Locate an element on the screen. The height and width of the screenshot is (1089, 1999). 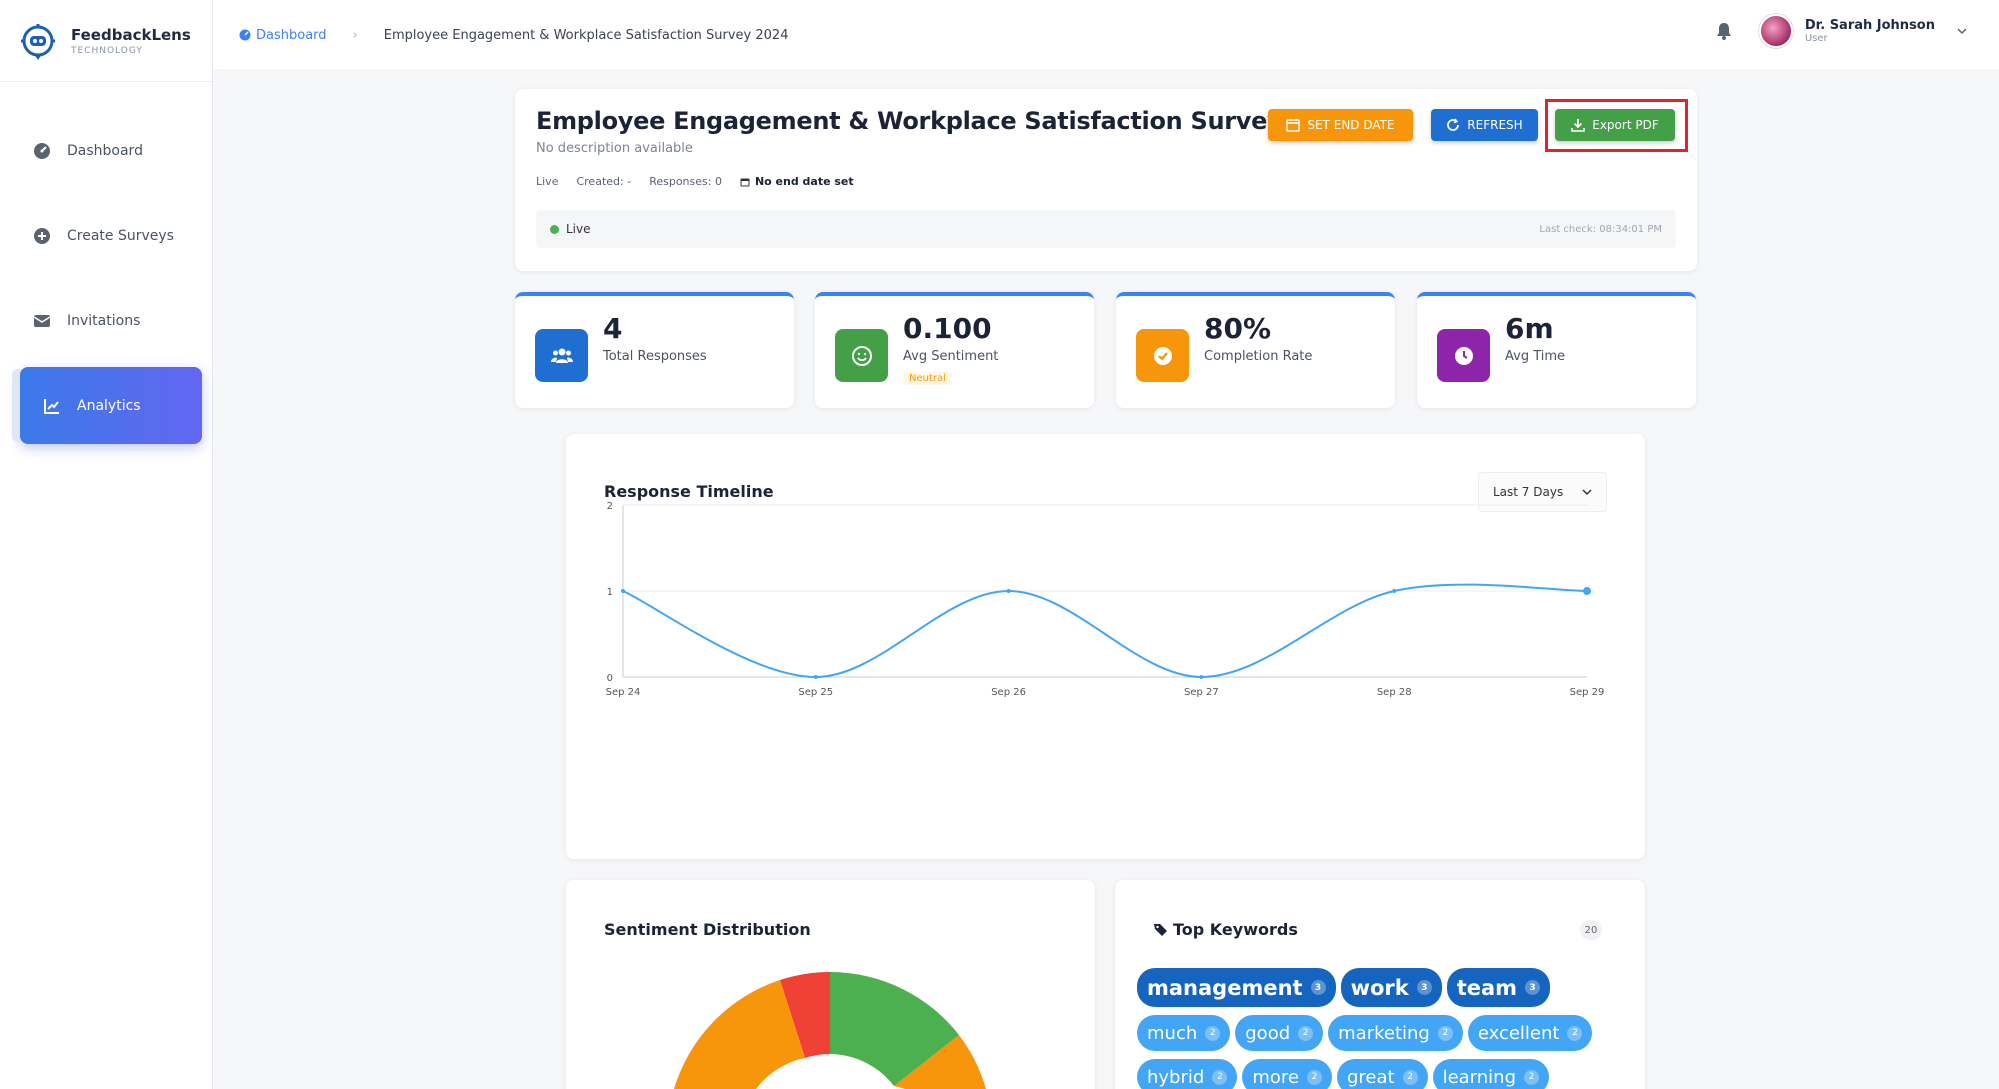
clock-icon is located at coordinates (1463, 355).